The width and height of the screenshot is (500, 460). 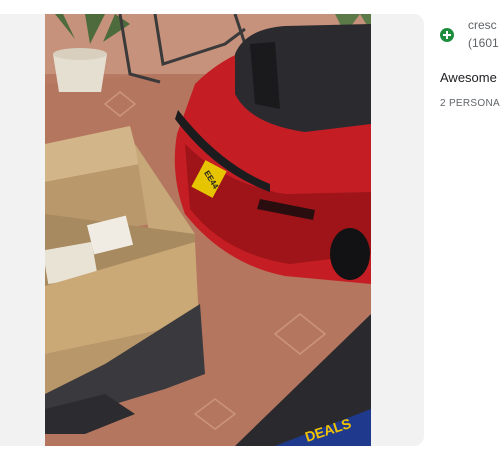 I want to click on review-author-row: cresc (1601, so click(x=469, y=38).